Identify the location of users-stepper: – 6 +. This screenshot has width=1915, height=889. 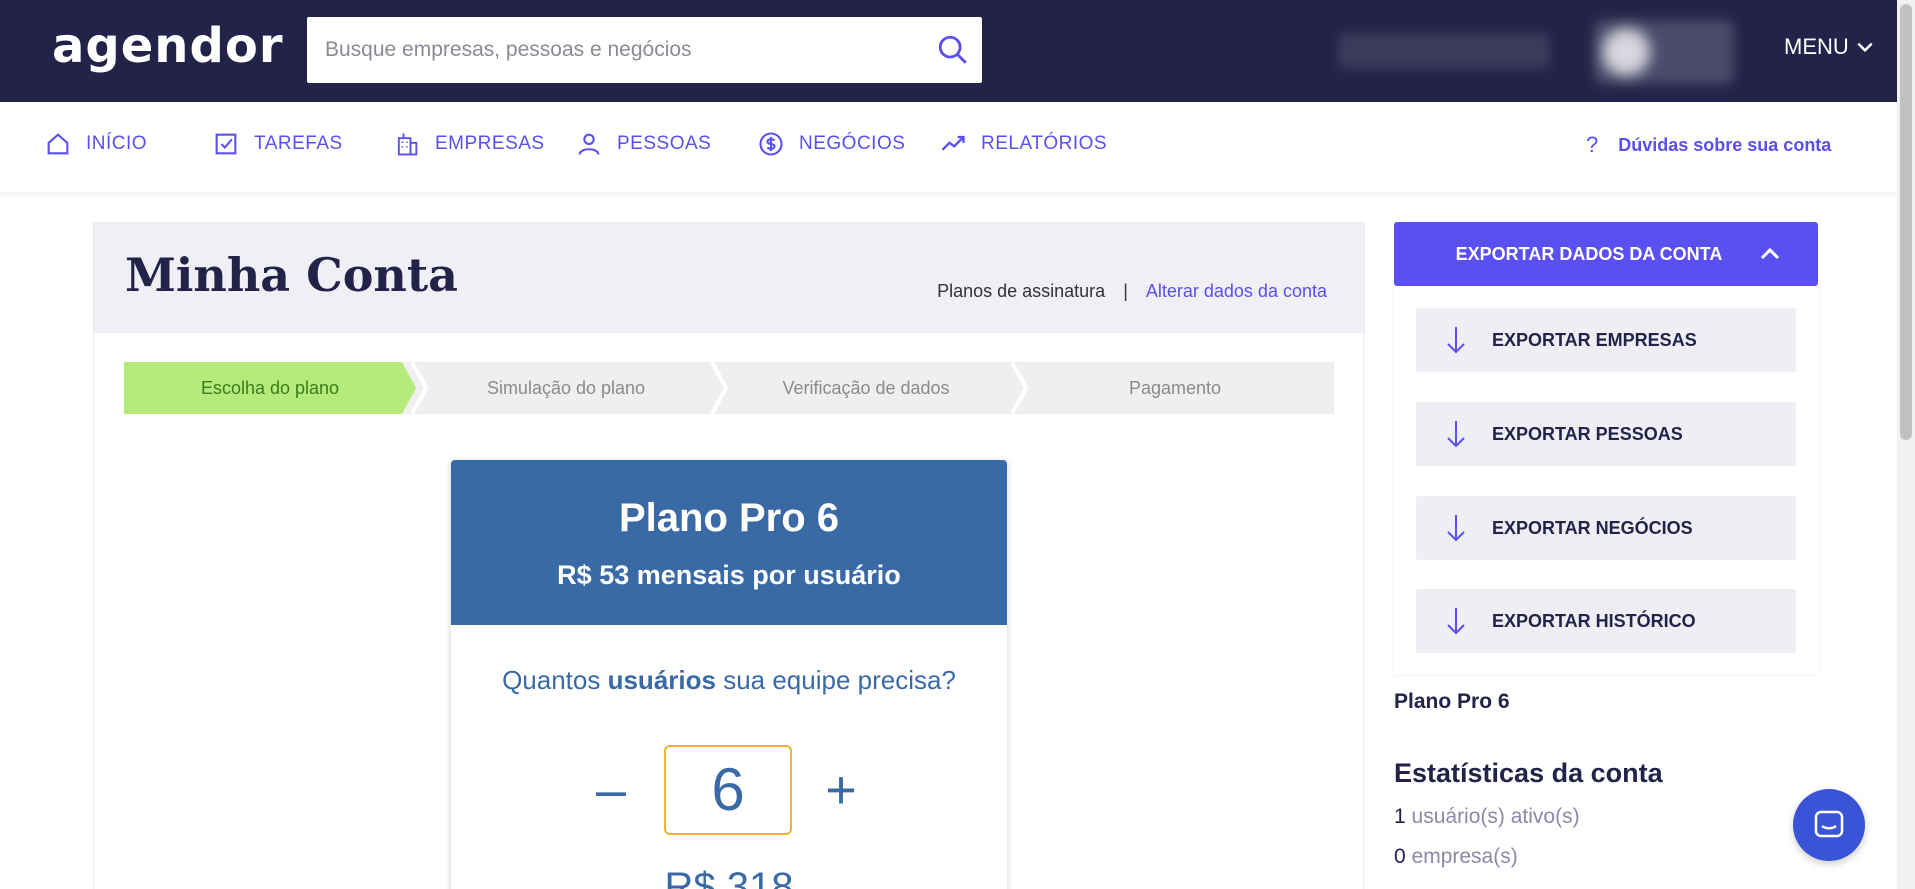
(729, 790).